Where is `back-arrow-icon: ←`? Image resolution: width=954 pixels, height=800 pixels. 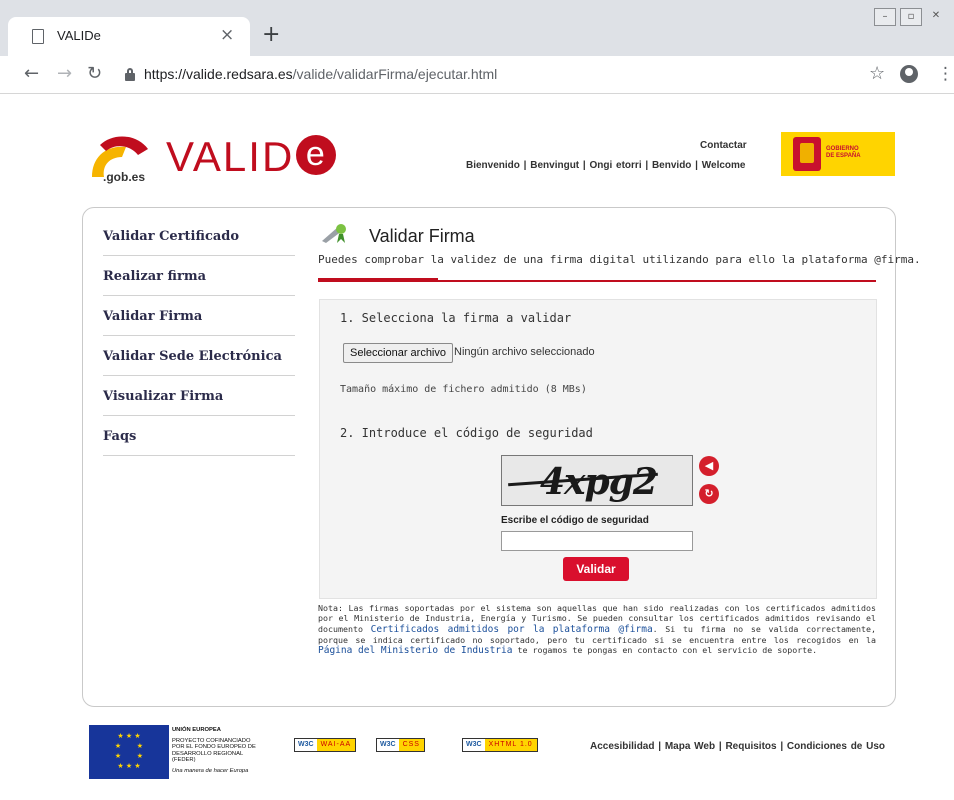 back-arrow-icon: ← is located at coordinates (31, 74).